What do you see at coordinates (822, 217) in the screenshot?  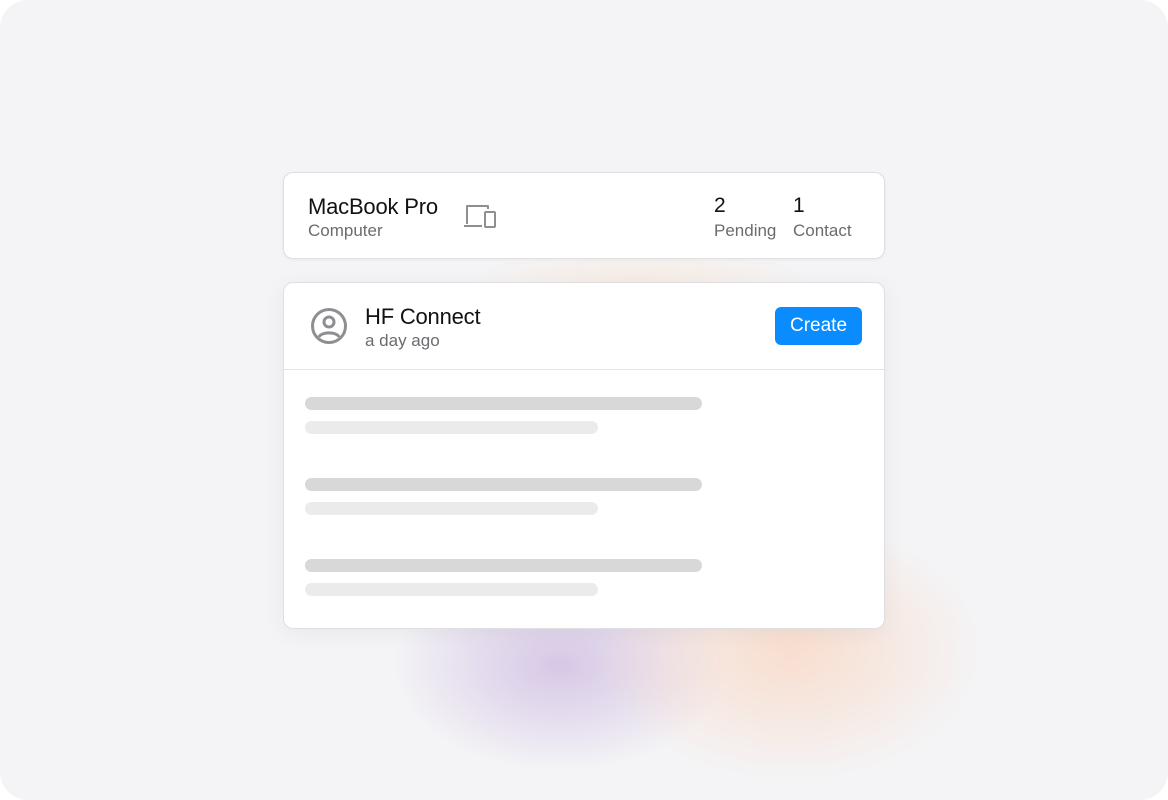 I see `contact-stat: 1 Contact` at bounding box center [822, 217].